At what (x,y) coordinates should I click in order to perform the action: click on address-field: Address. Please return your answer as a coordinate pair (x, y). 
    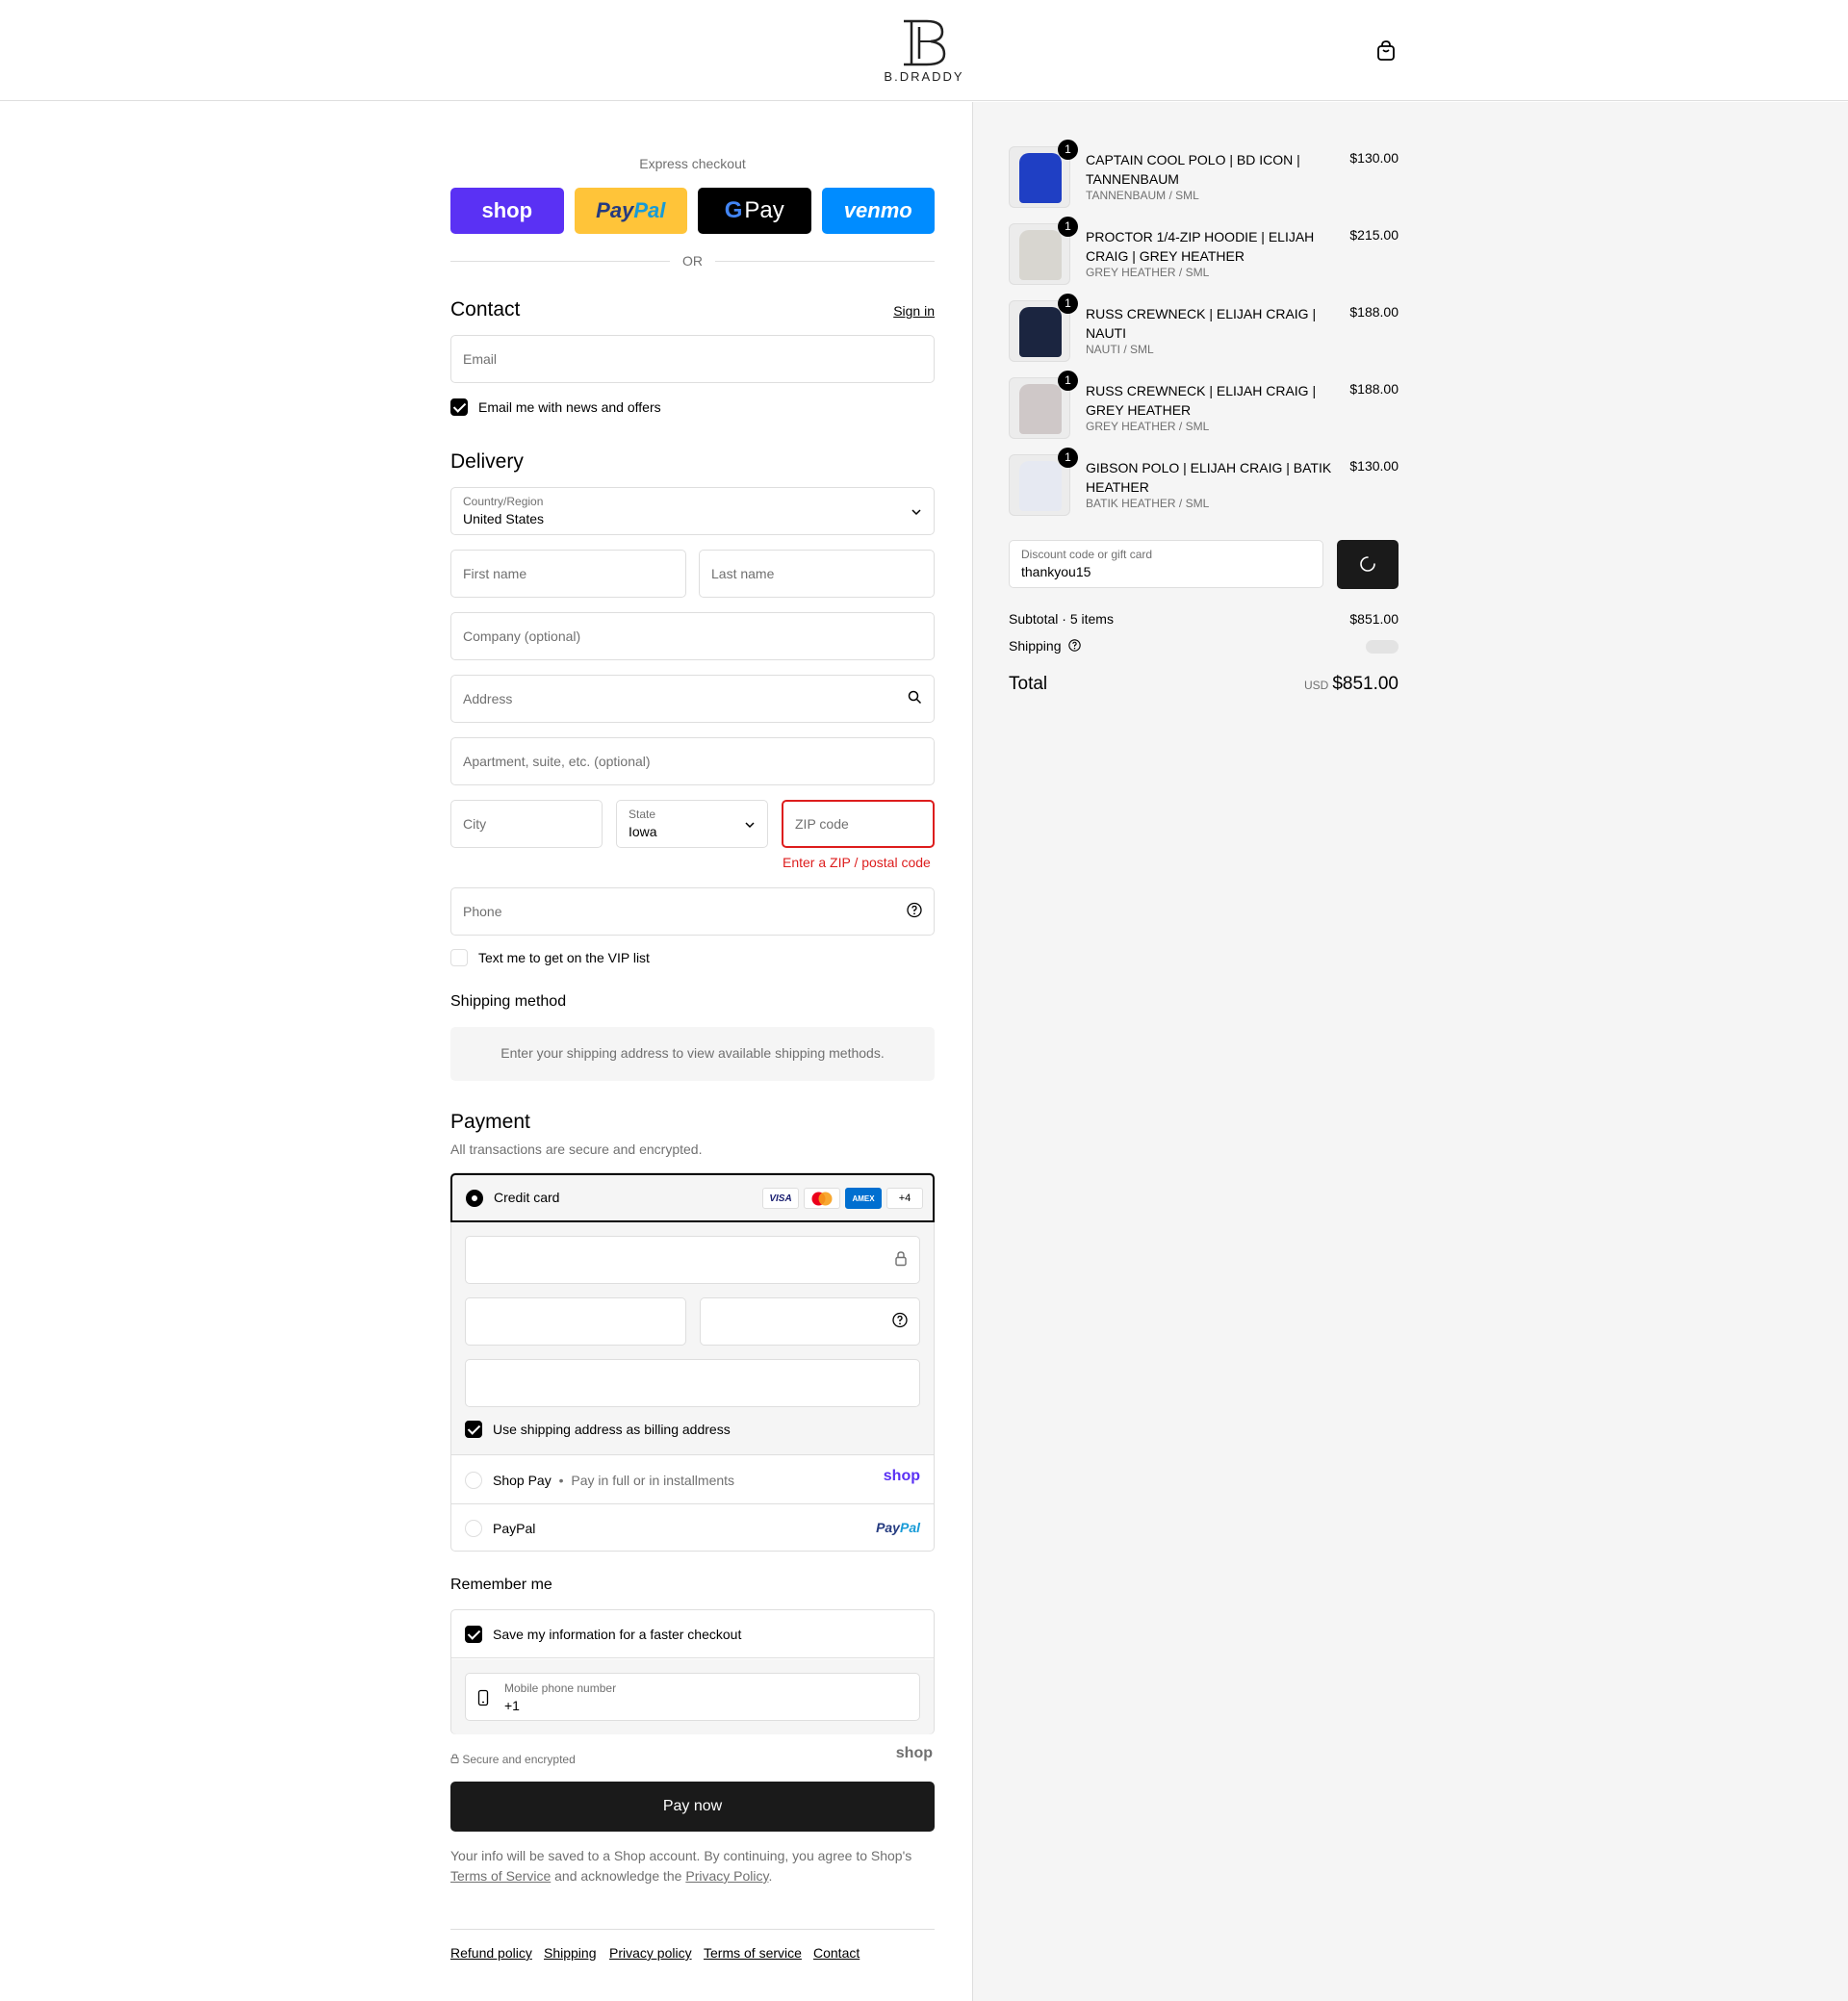
    Looking at the image, I should click on (692, 699).